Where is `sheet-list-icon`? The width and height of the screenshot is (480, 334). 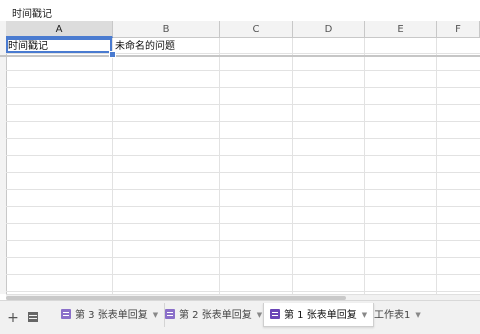 sheet-list-icon is located at coordinates (33, 317).